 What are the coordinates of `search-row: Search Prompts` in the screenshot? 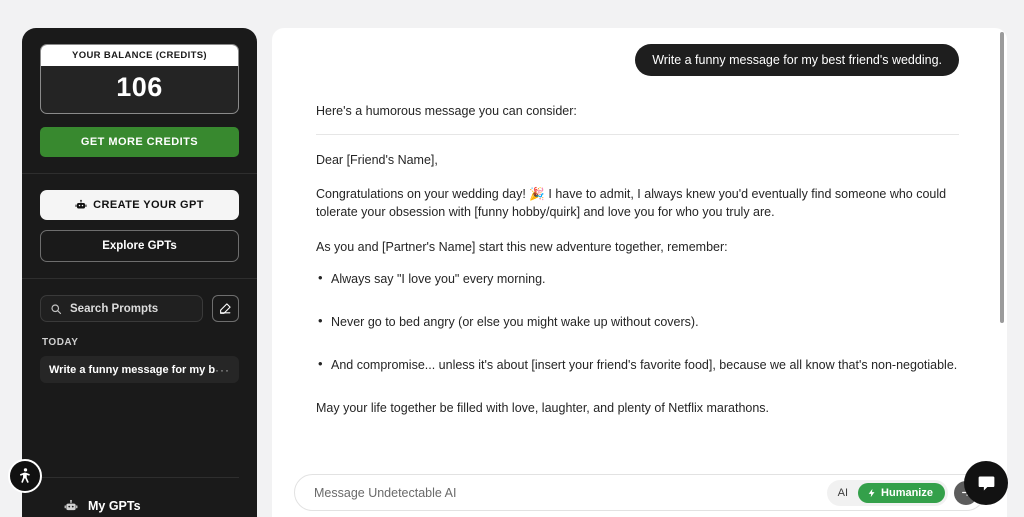 It's located at (139, 308).